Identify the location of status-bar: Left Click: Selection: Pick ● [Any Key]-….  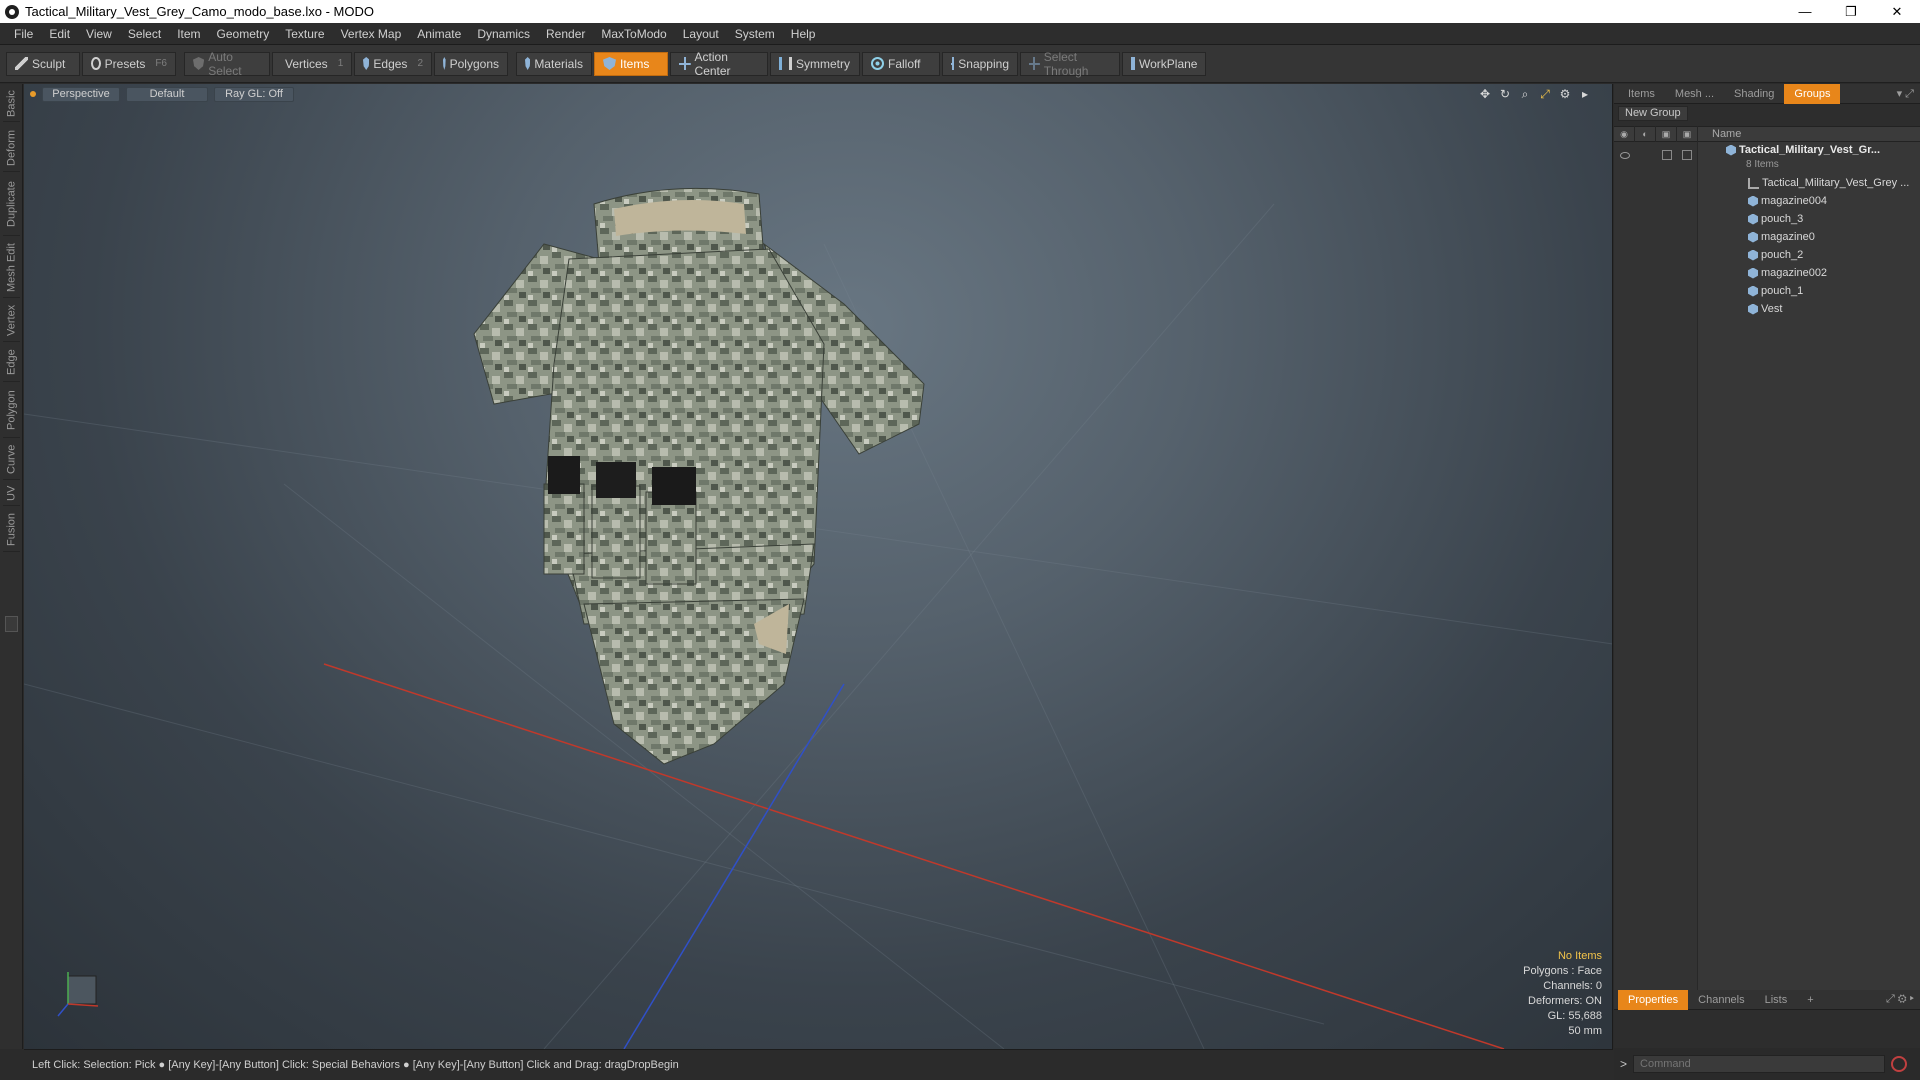
(818, 1064).